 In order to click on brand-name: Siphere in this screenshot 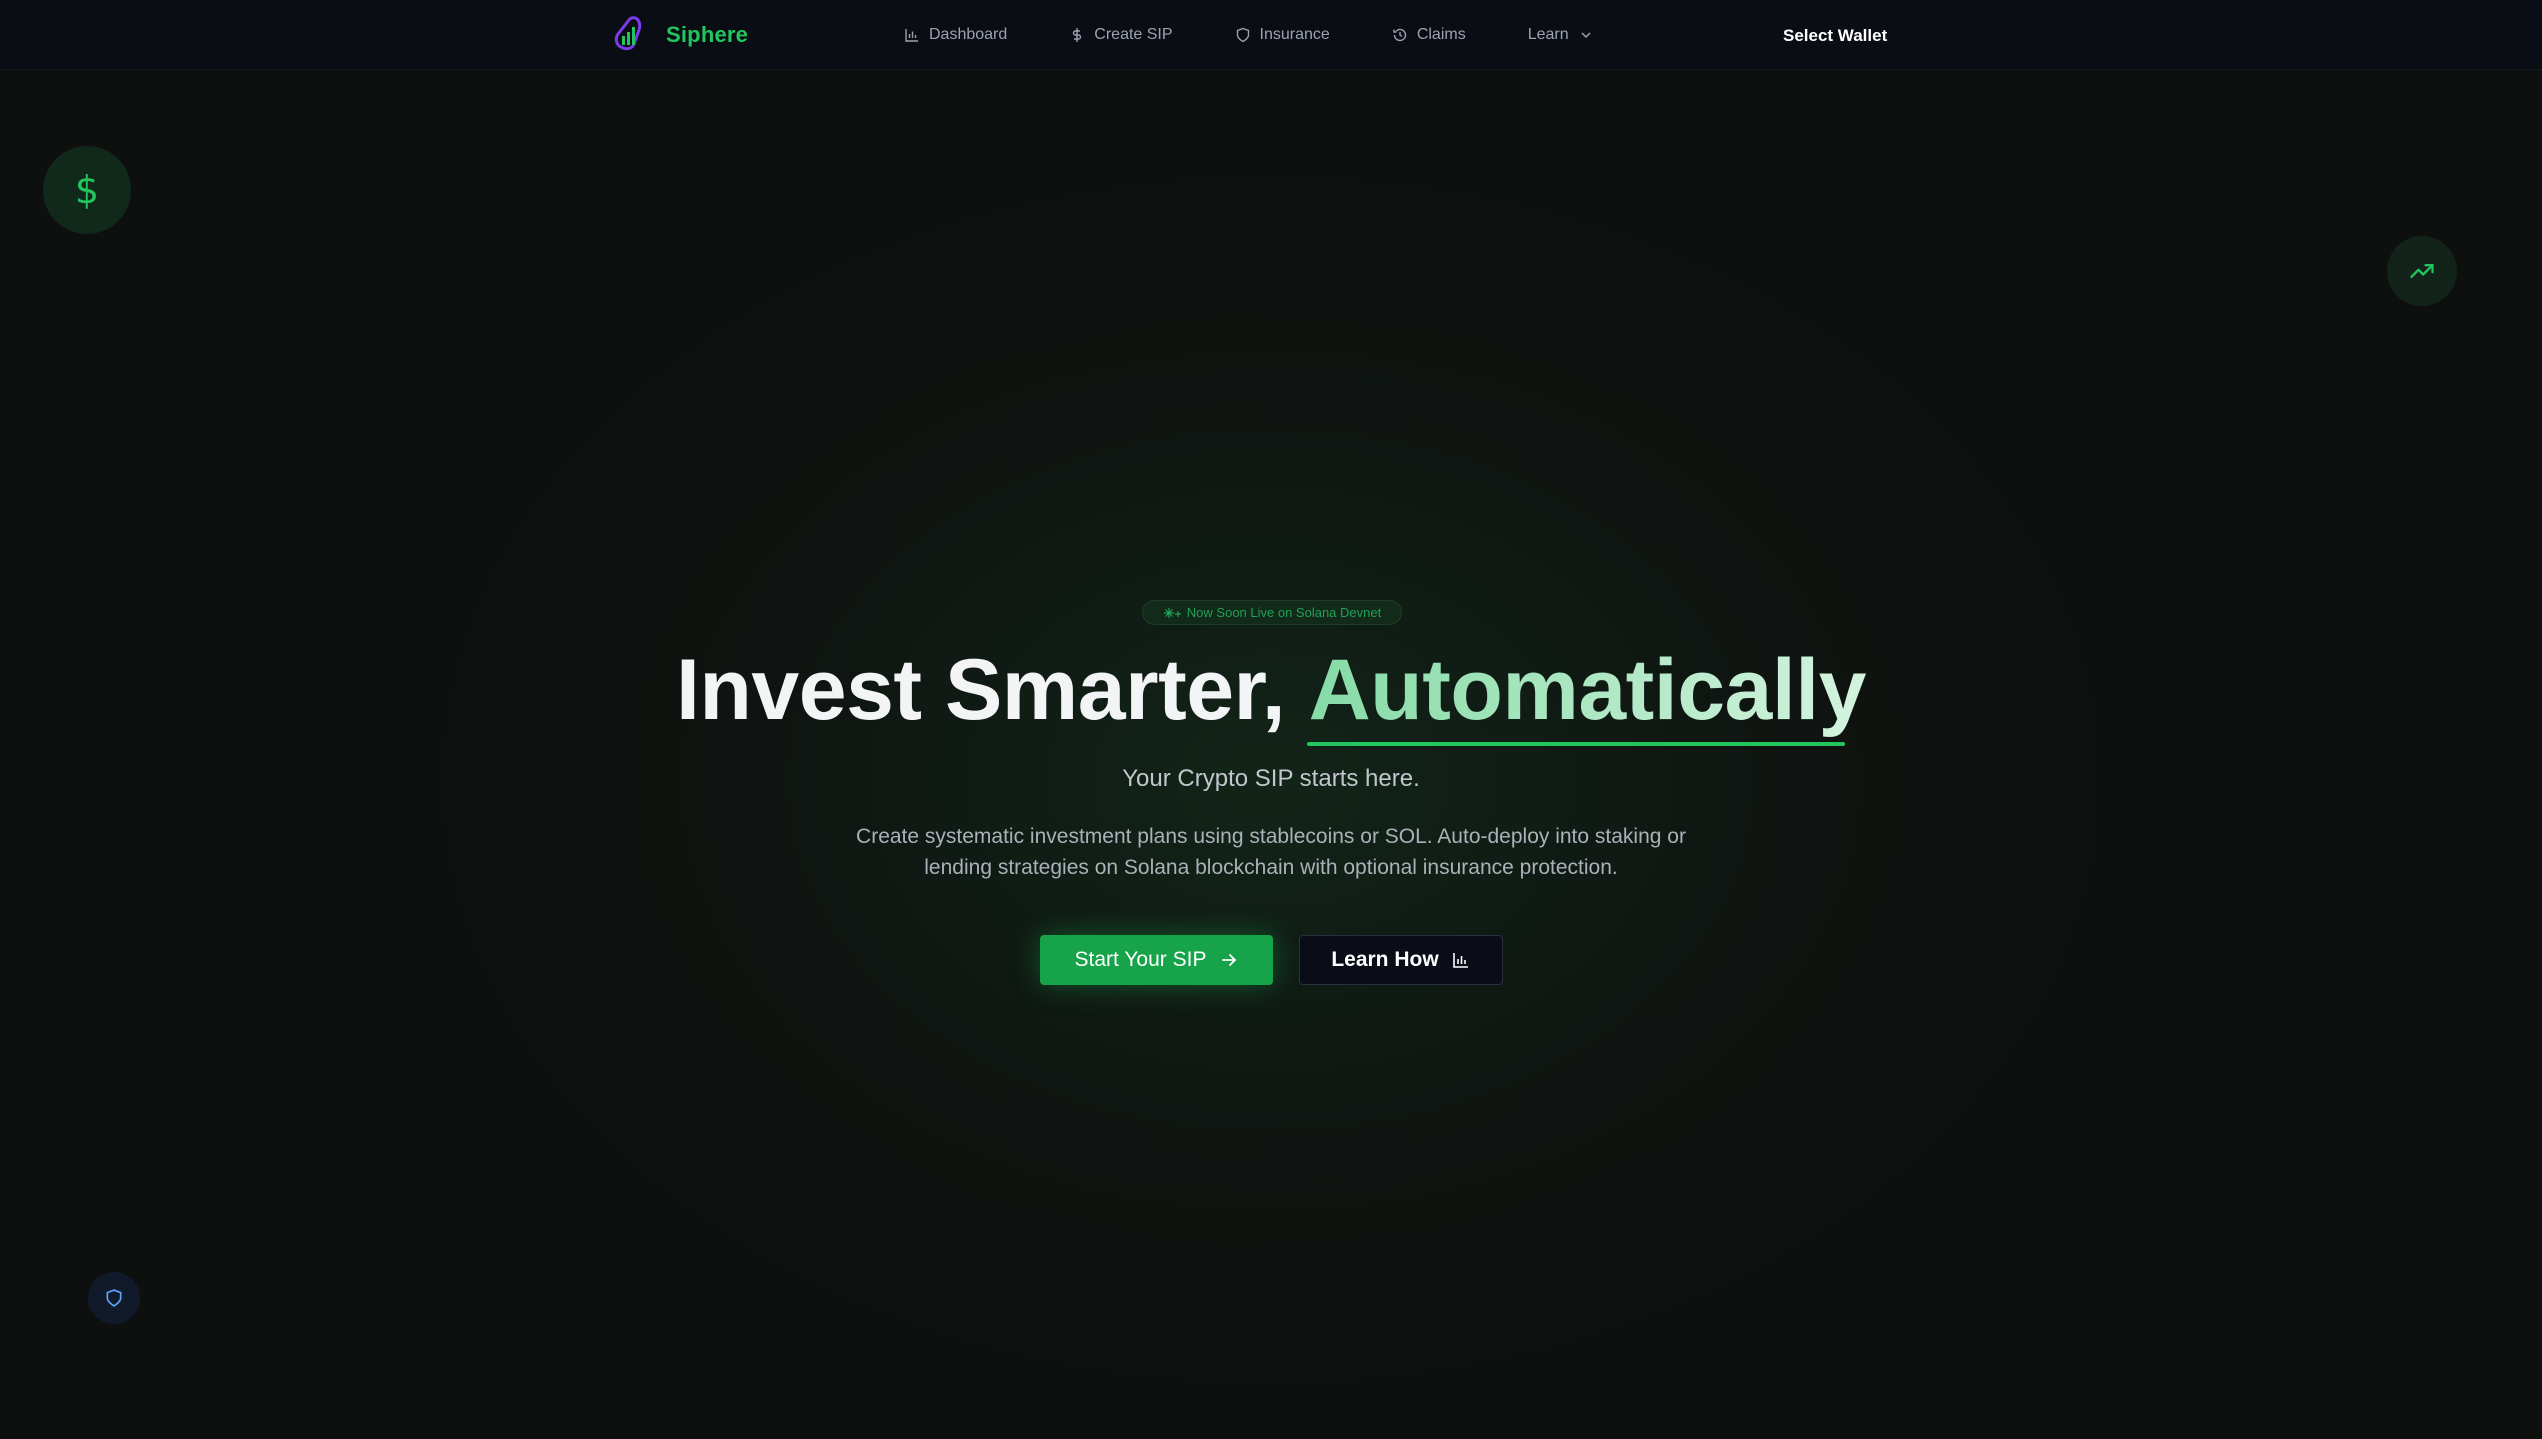, I will do `click(707, 34)`.